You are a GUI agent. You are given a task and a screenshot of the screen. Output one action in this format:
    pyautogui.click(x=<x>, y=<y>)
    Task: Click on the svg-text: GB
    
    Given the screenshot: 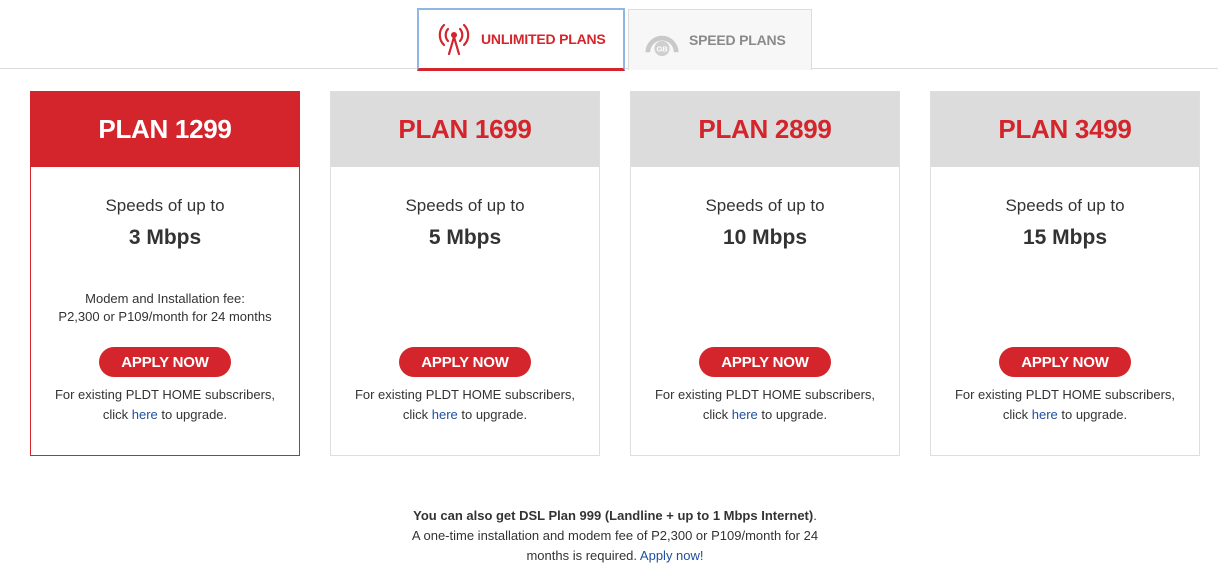 What is the action you would take?
    pyautogui.click(x=663, y=48)
    